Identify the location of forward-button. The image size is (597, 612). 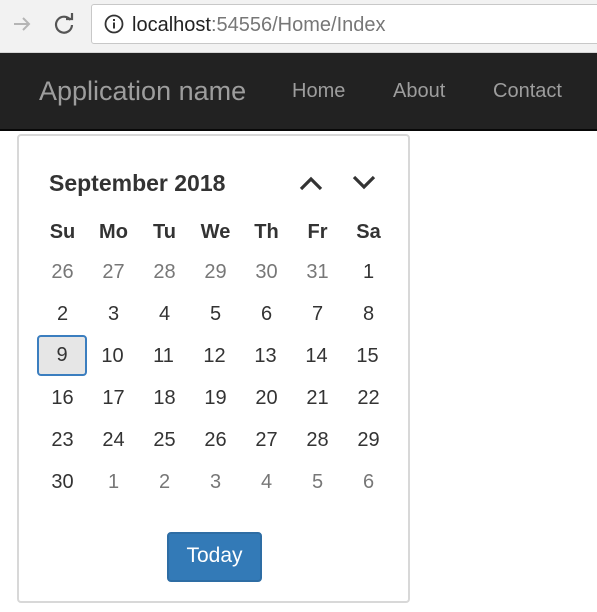
(22, 24).